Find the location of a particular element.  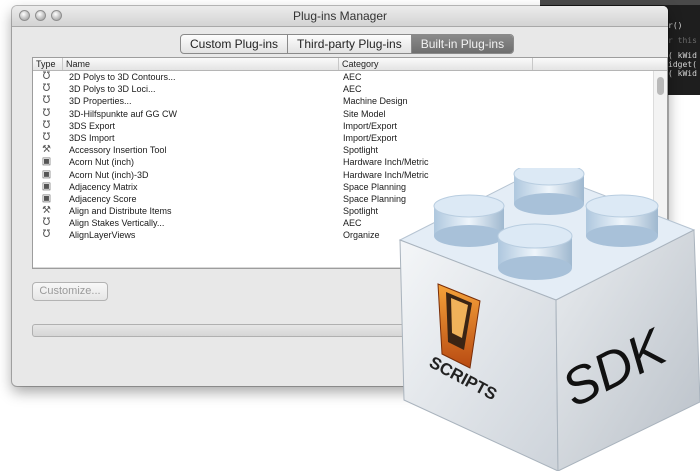

plugin-name: AlignLayerViews is located at coordinates (102, 235).